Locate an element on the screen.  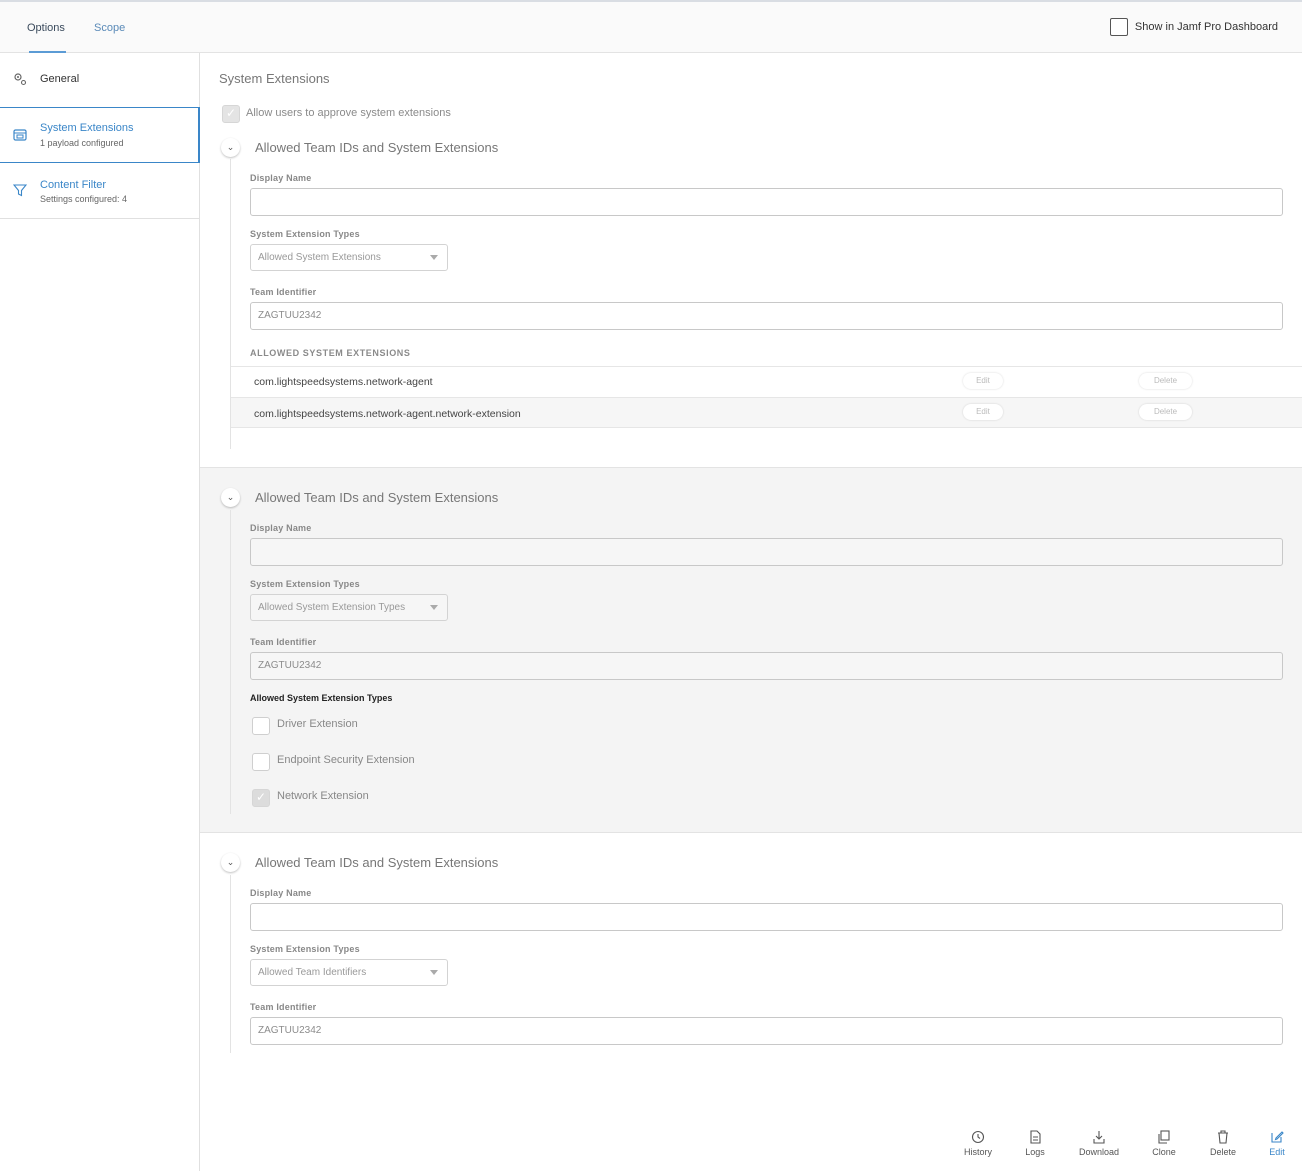
tab-options: Options is located at coordinates (46, 28).